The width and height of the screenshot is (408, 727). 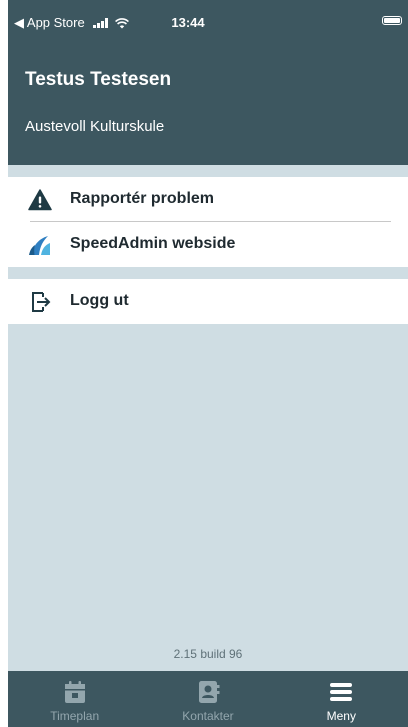 I want to click on tab-timeplan: Timeplan, so click(x=74, y=699).